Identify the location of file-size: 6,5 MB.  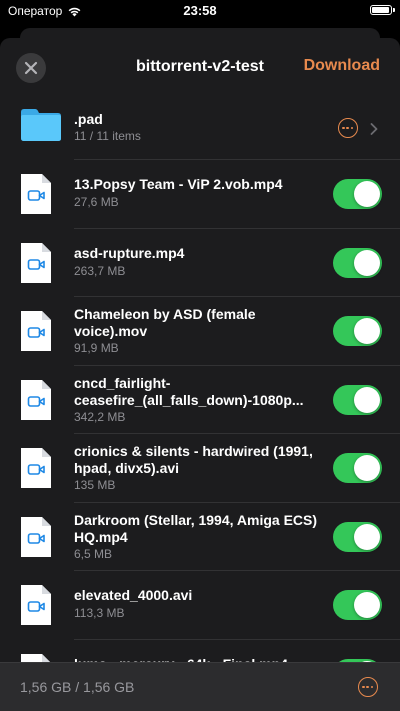
(93, 553).